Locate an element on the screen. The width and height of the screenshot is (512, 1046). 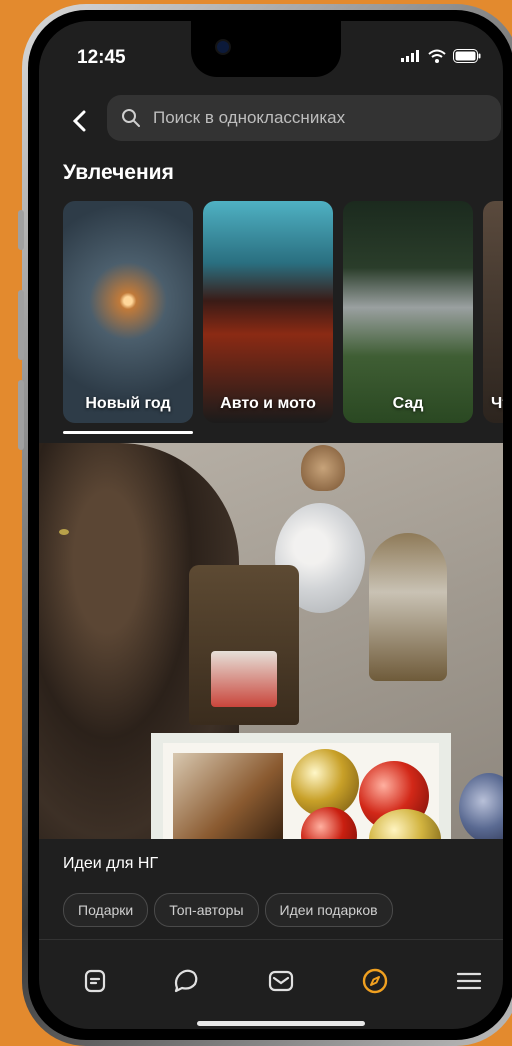
chip-gifts: Подарки is located at coordinates (106, 910).